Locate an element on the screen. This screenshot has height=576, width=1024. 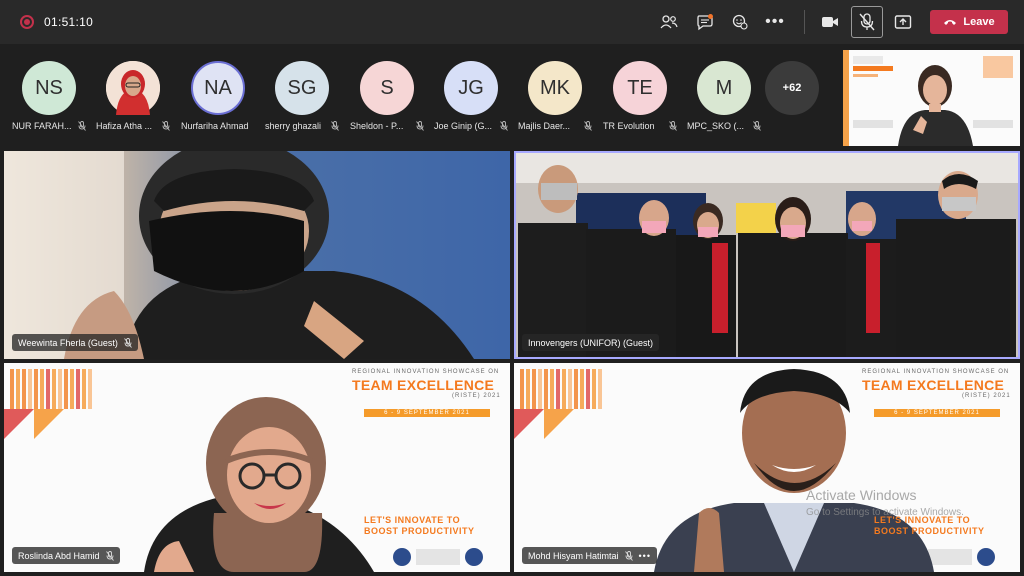
avatar-initials: S is located at coordinates (387, 87).